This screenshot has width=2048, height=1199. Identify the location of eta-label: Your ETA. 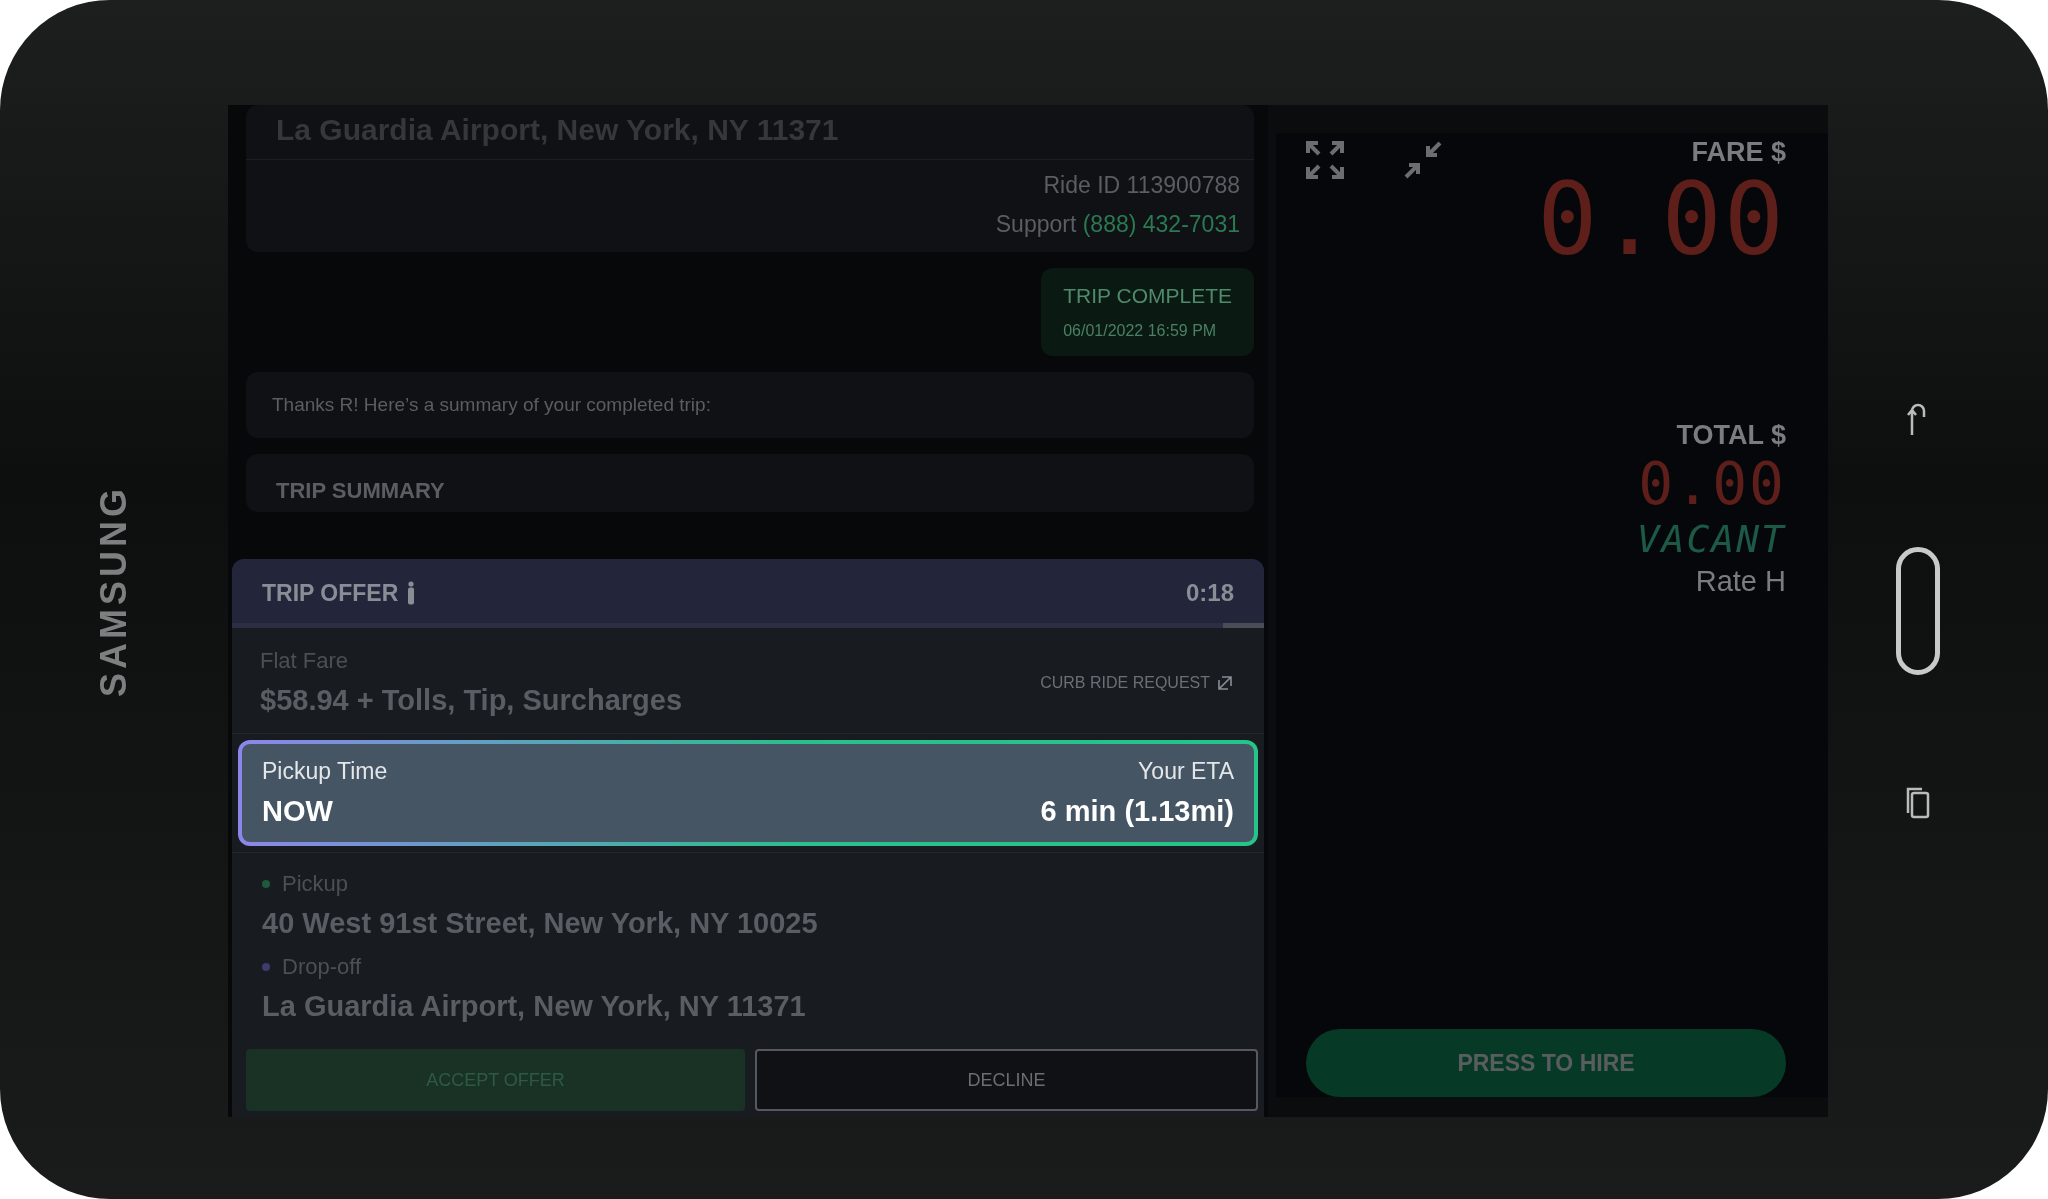
(1186, 771).